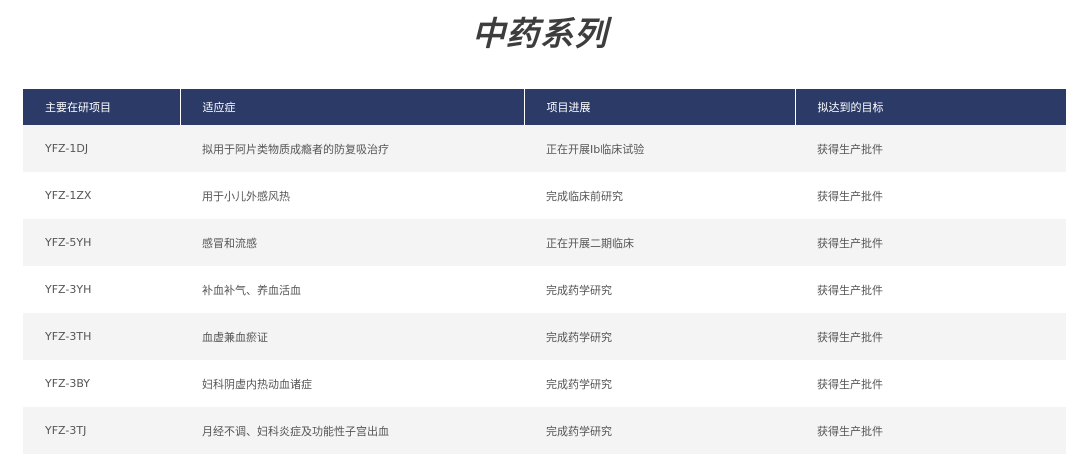 Image resolution: width=1080 pixels, height=475 pixels. What do you see at coordinates (101, 242) in the screenshot?
I see `cell-project: YFZ-5YH` at bounding box center [101, 242].